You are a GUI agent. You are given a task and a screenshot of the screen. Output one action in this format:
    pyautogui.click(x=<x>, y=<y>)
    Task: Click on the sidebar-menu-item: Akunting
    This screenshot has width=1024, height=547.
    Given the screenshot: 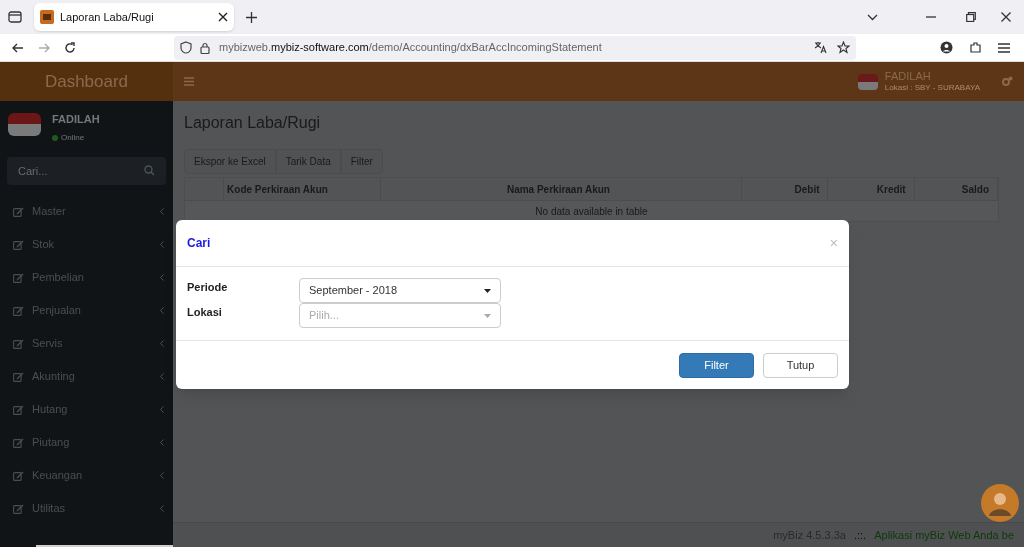 What is the action you would take?
    pyautogui.click(x=86, y=376)
    